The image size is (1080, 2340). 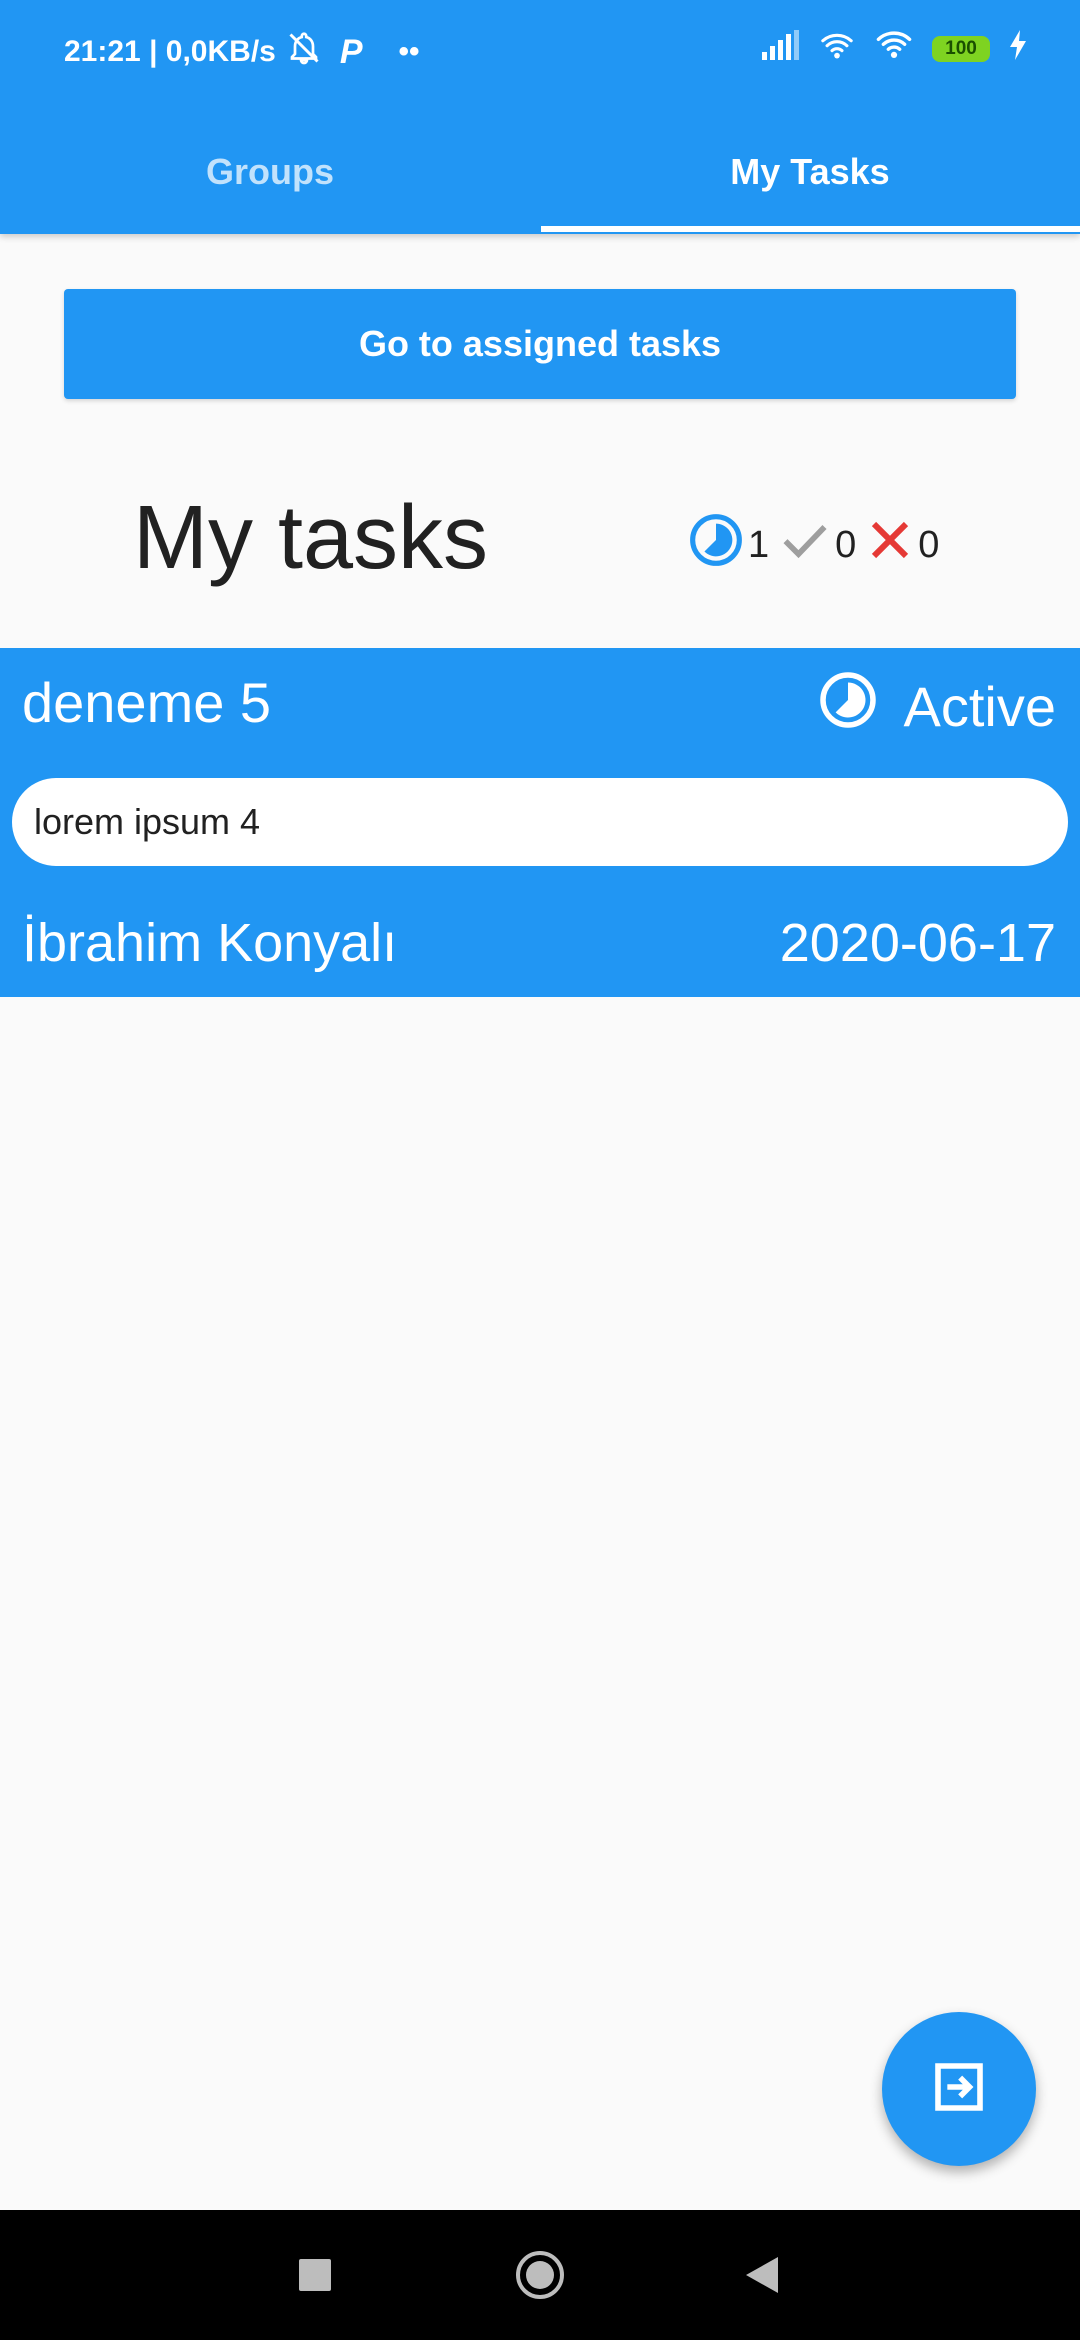 I want to click on system-nav-bar, so click(x=540, y=2275).